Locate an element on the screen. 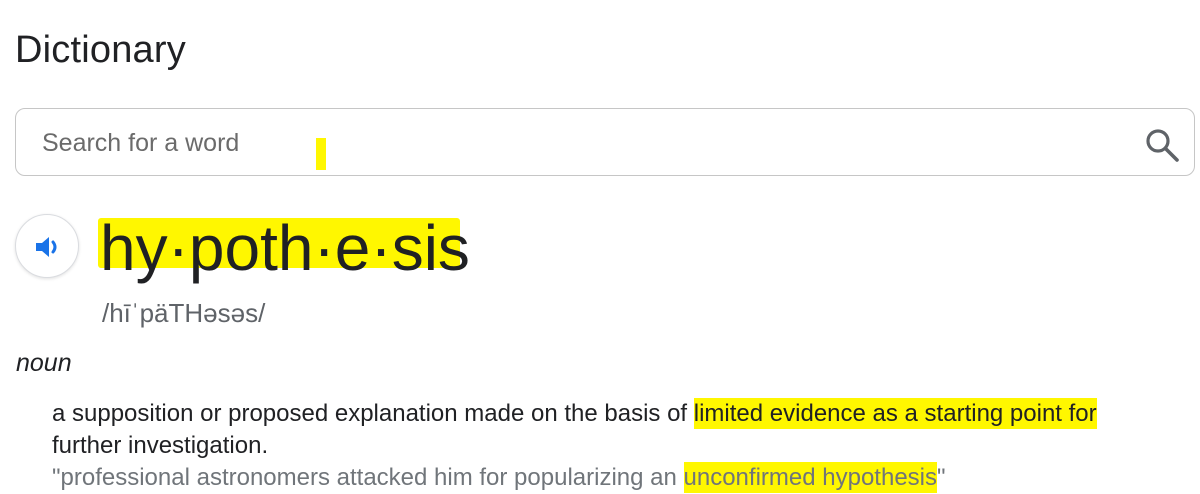  definition-highlight: limited evidence as a starting point for is located at coordinates (895, 413).